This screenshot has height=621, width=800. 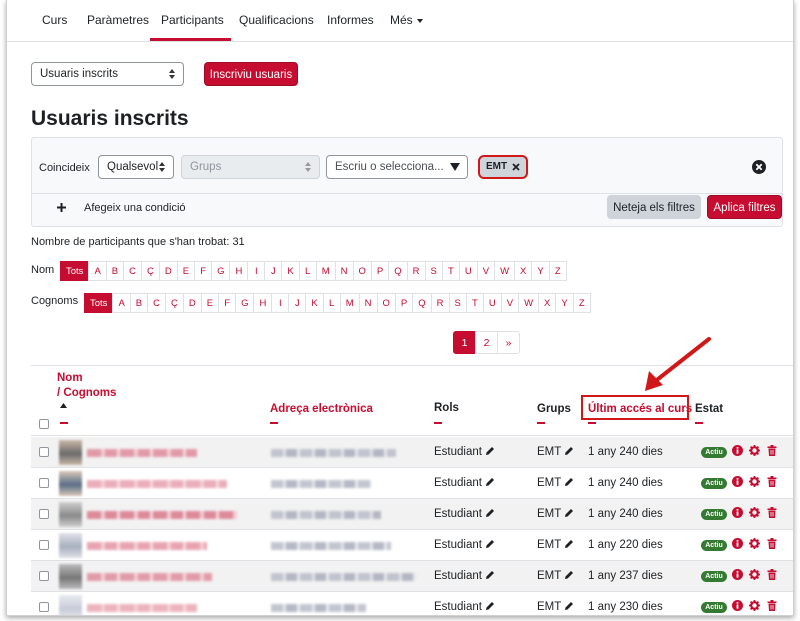 I want to click on clear-filters-button: Neteja els filtres, so click(x=654, y=207).